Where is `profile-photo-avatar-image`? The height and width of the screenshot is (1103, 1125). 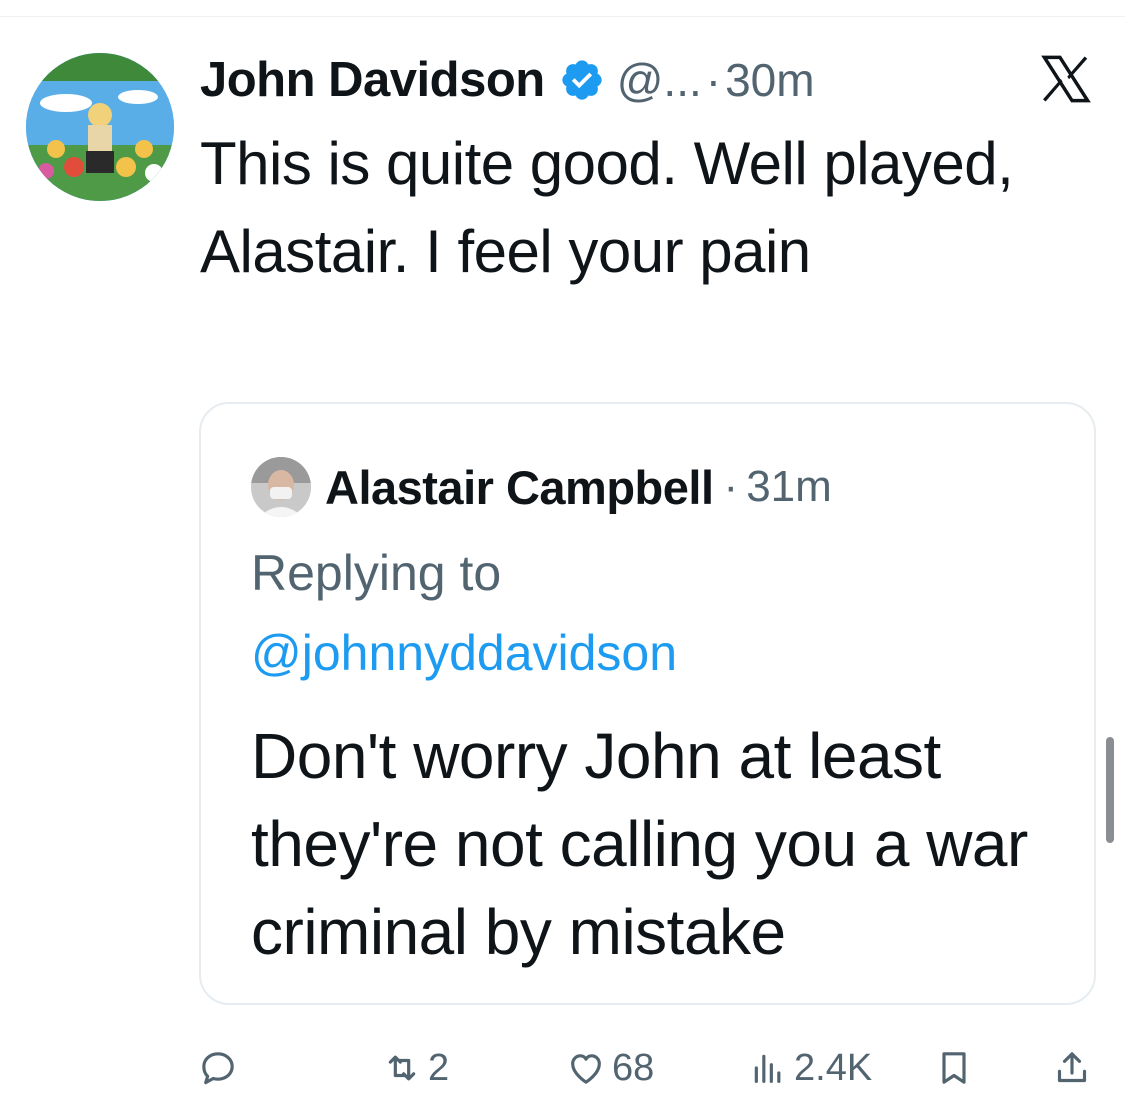 profile-photo-avatar-image is located at coordinates (281, 487).